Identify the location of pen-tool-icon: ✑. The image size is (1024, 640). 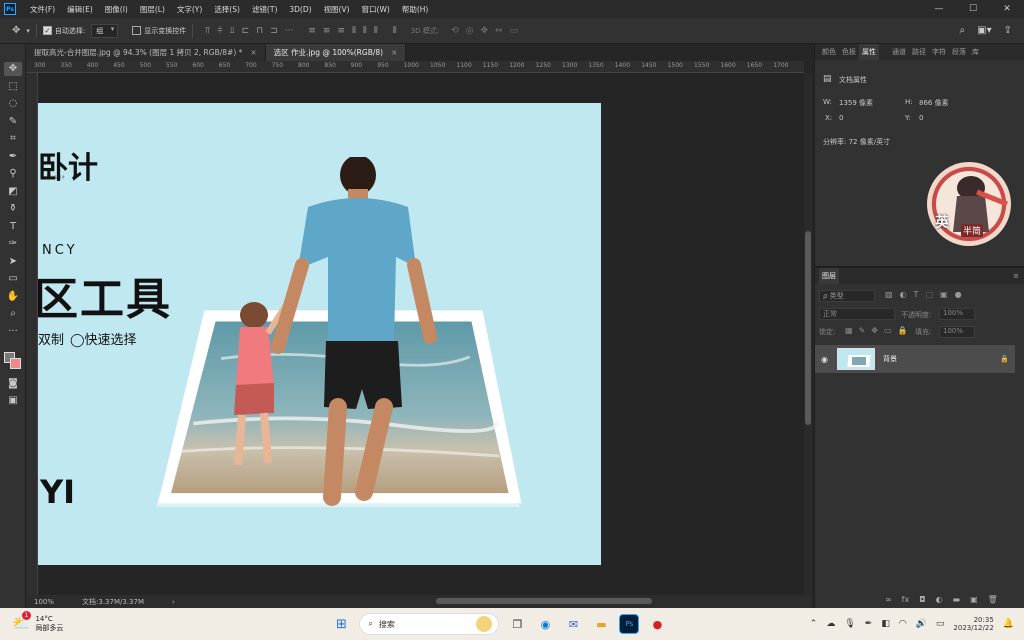
(13, 244).